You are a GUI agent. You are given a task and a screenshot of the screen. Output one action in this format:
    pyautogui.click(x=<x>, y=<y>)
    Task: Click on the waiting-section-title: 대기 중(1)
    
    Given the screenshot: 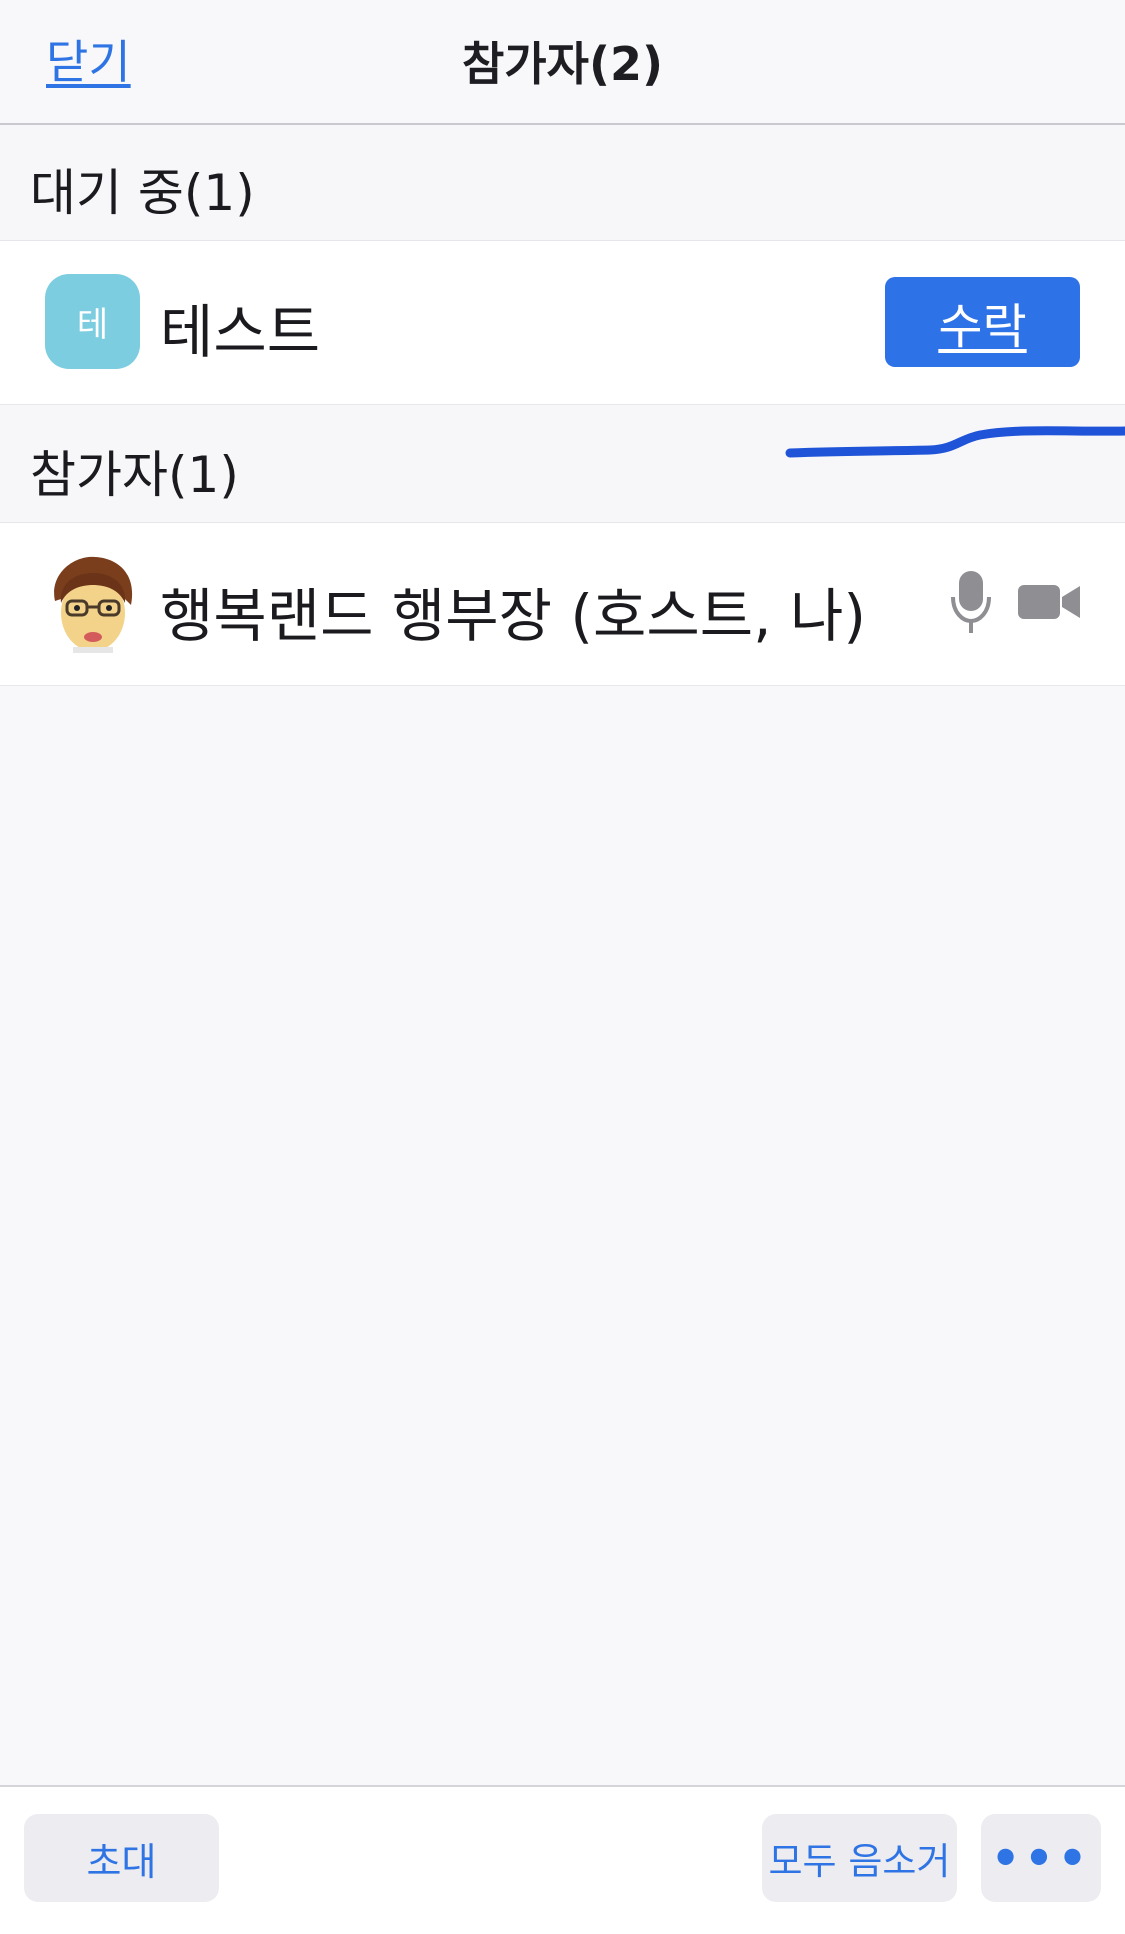 What is the action you would take?
    pyautogui.click(x=142, y=193)
    